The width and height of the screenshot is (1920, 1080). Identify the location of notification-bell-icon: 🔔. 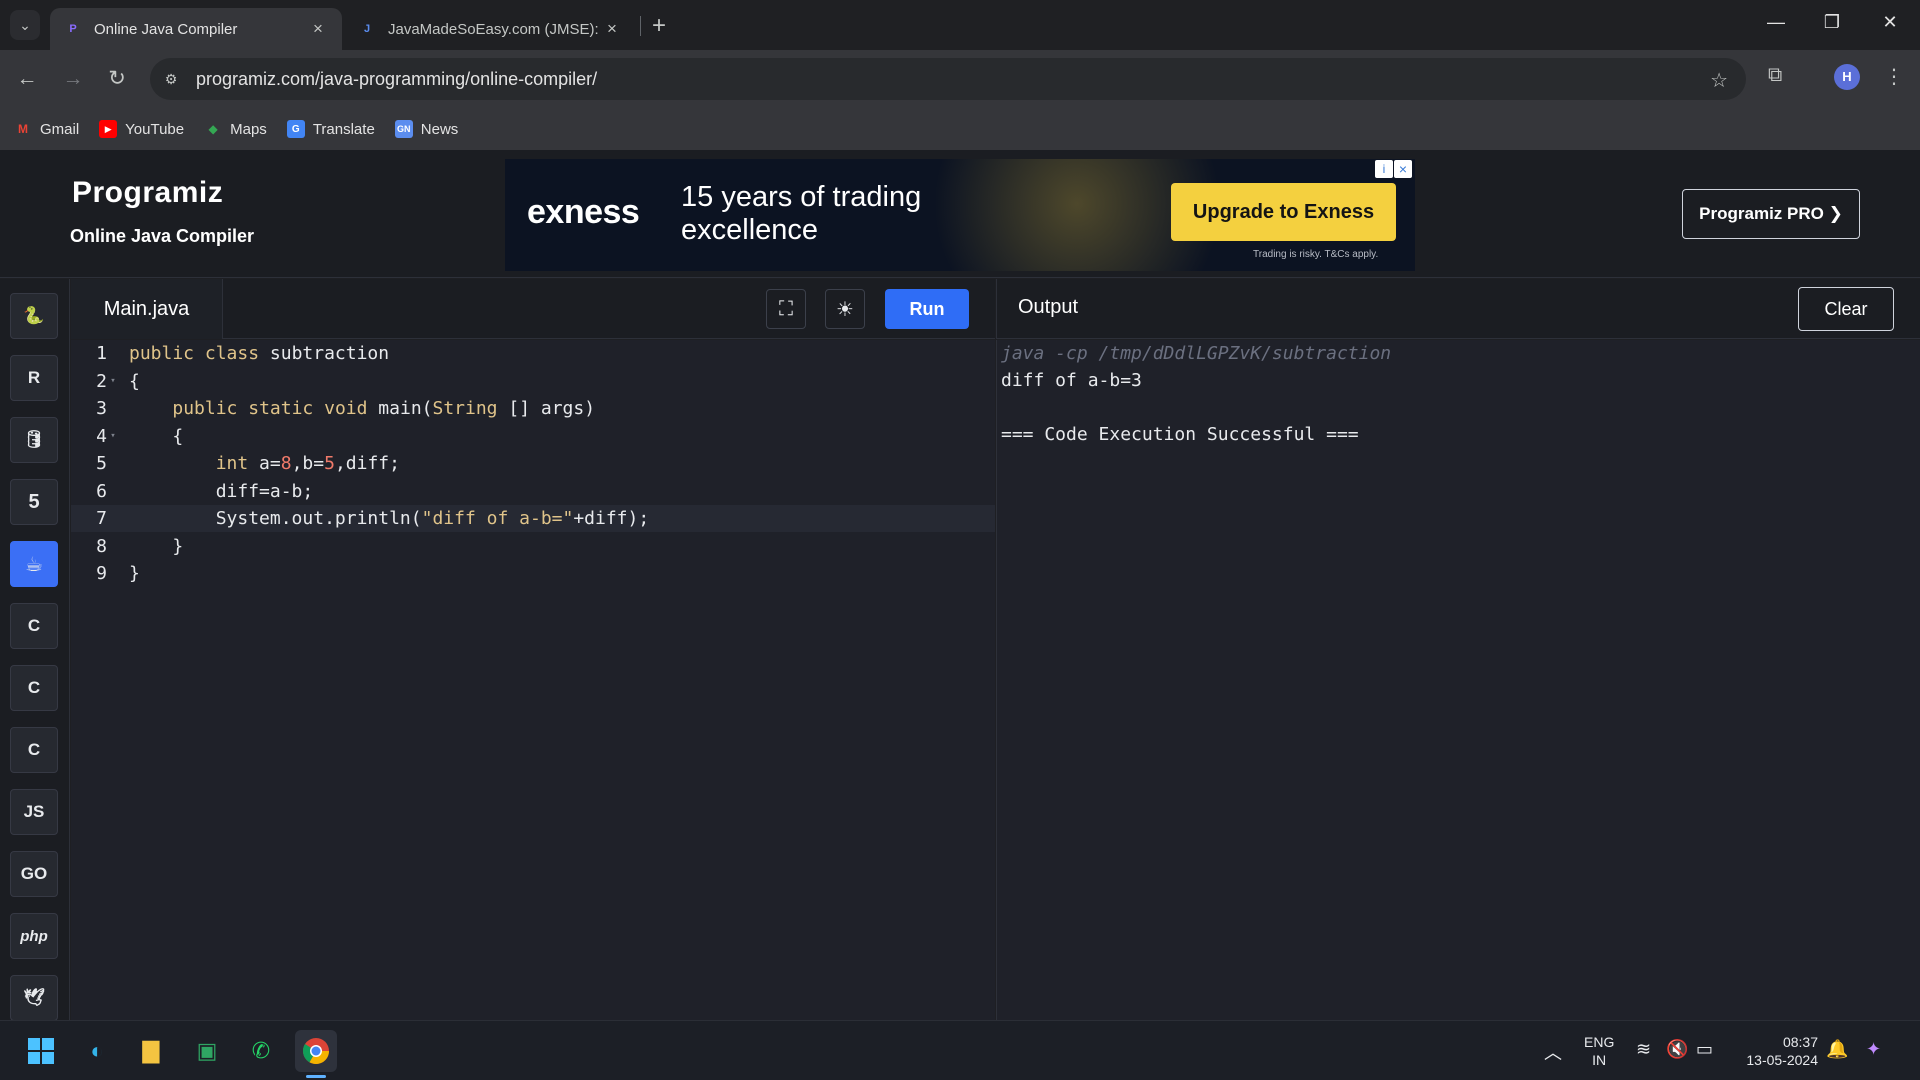
(1837, 1049).